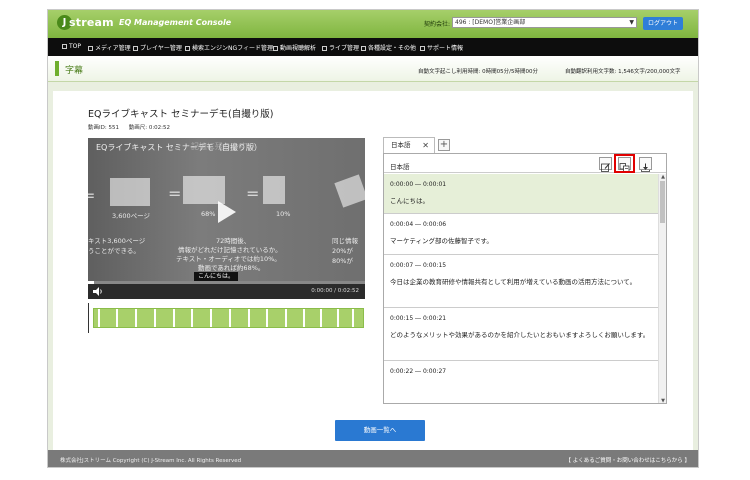 Image resolution: width=750 pixels, height=480 pixels. What do you see at coordinates (409, 145) in the screenshot?
I see `tab-japanese: 日本語 ✕` at bounding box center [409, 145].